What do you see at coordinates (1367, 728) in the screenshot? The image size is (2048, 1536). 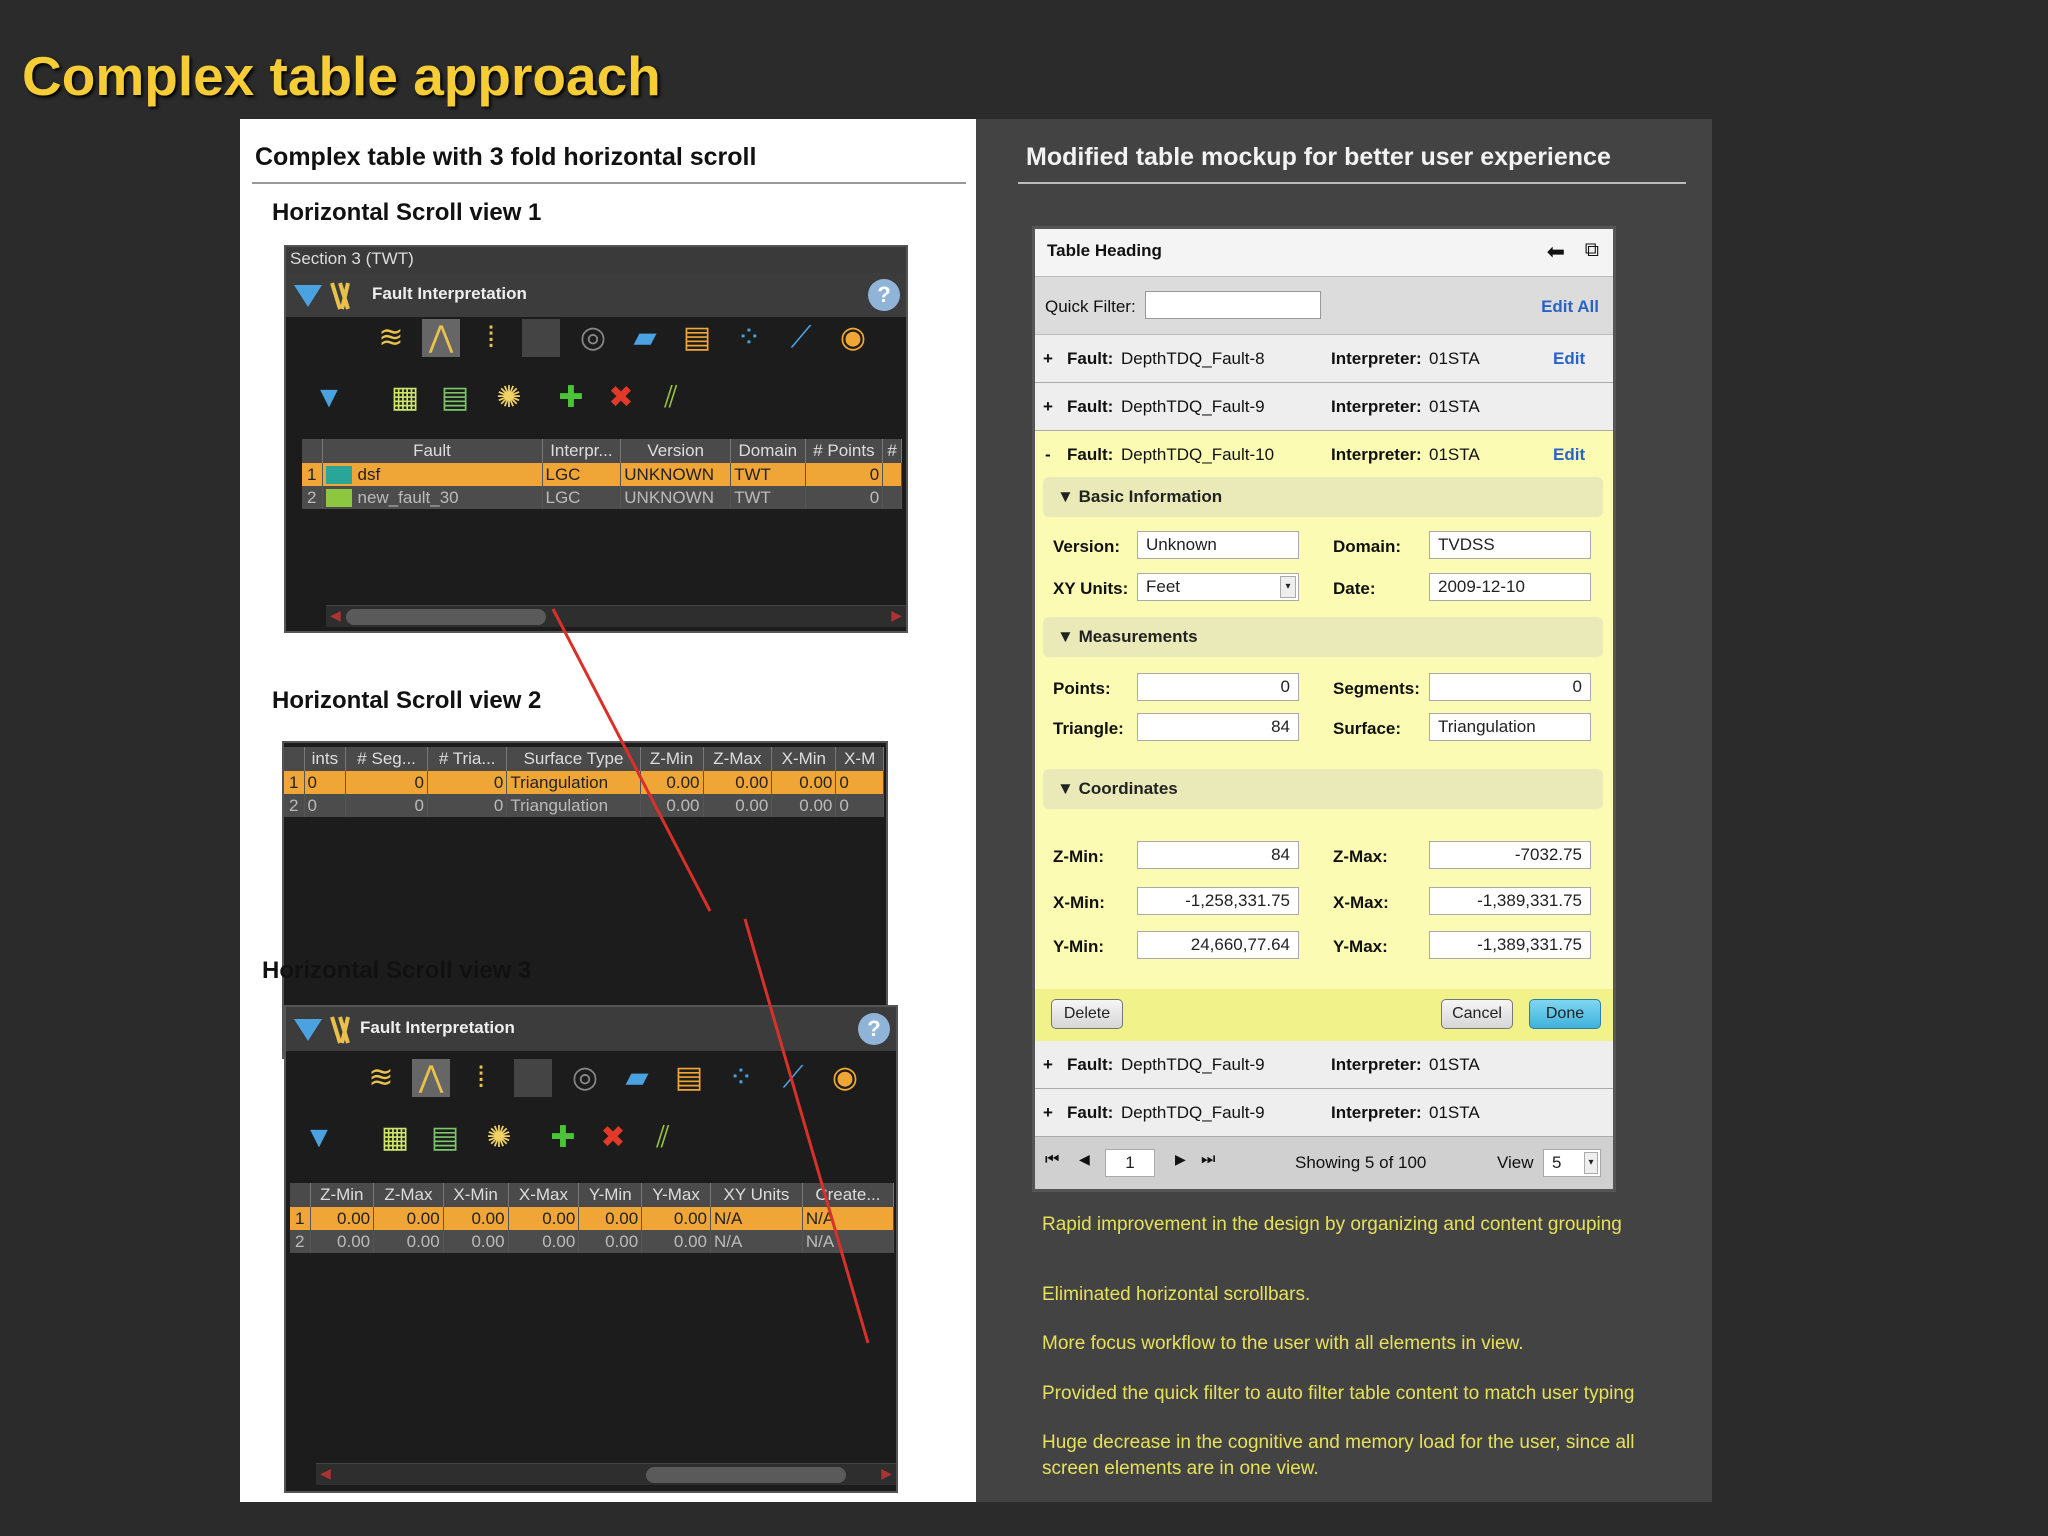 I see `surface-label: Surface:` at bounding box center [1367, 728].